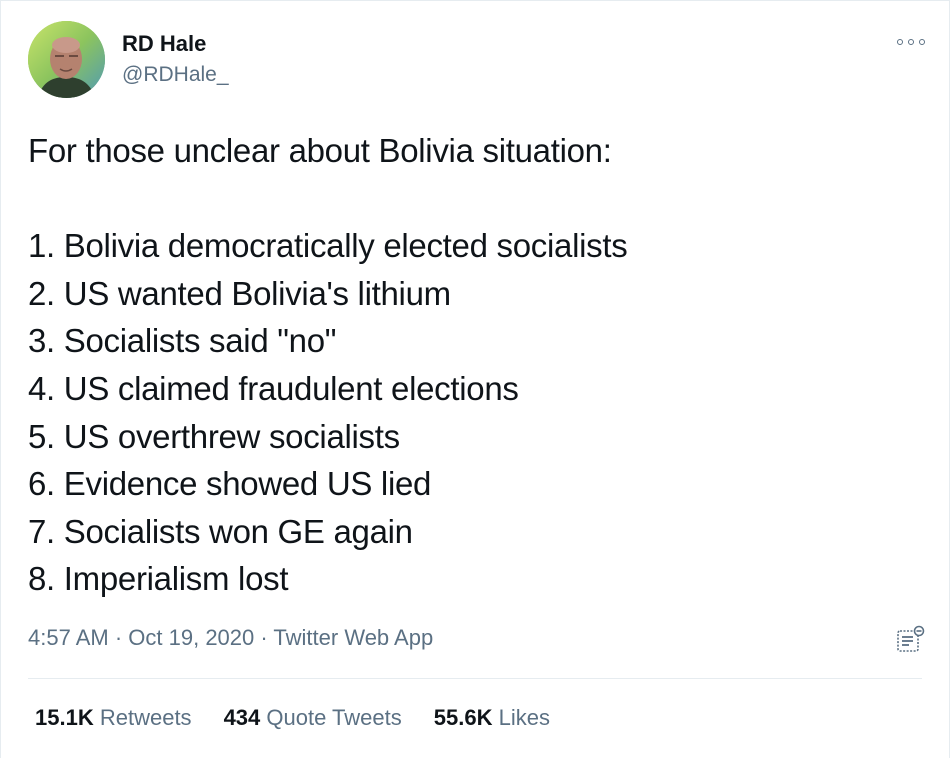  What do you see at coordinates (239, 293) in the screenshot?
I see `list-item: 2. US wanted Bolivia's lithium` at bounding box center [239, 293].